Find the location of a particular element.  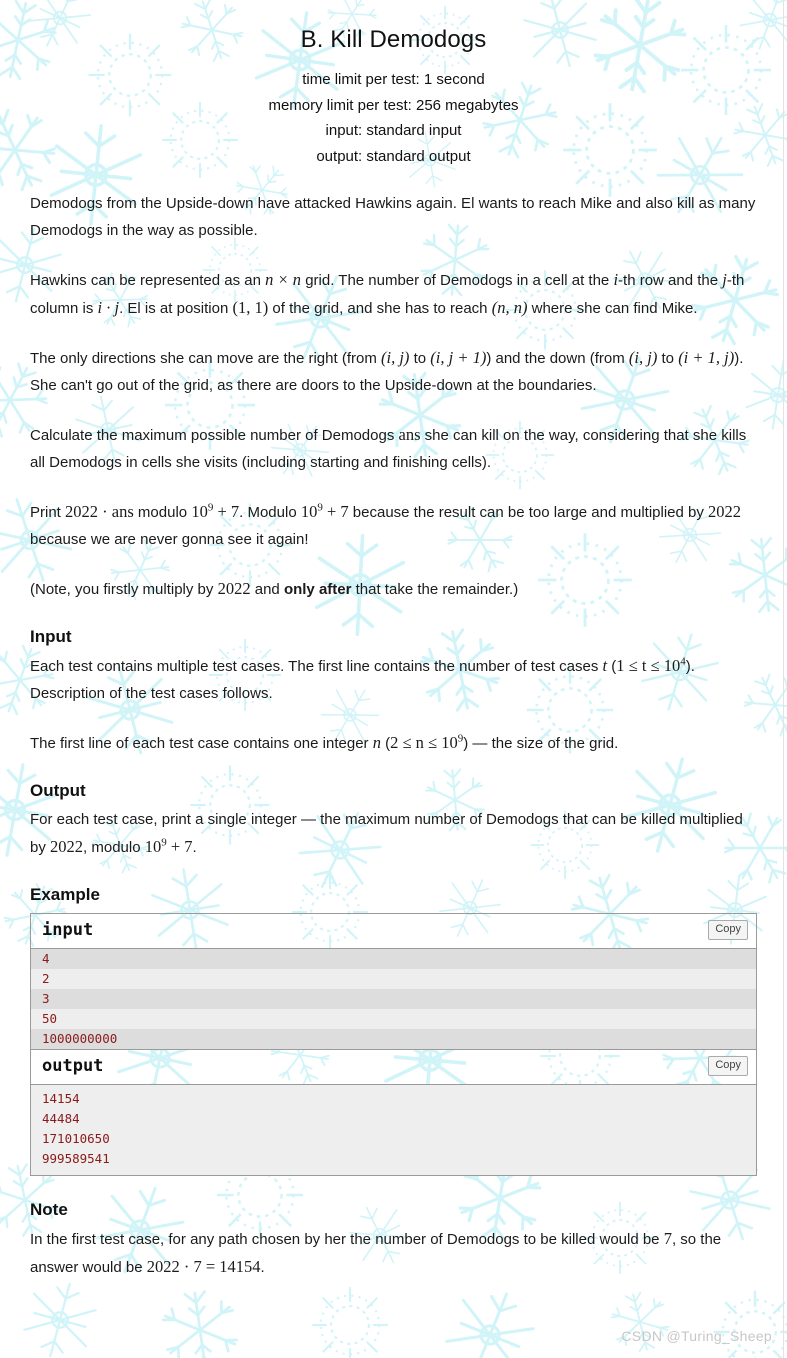

math-mod-1: 109 + 7 is located at coordinates (215, 511).